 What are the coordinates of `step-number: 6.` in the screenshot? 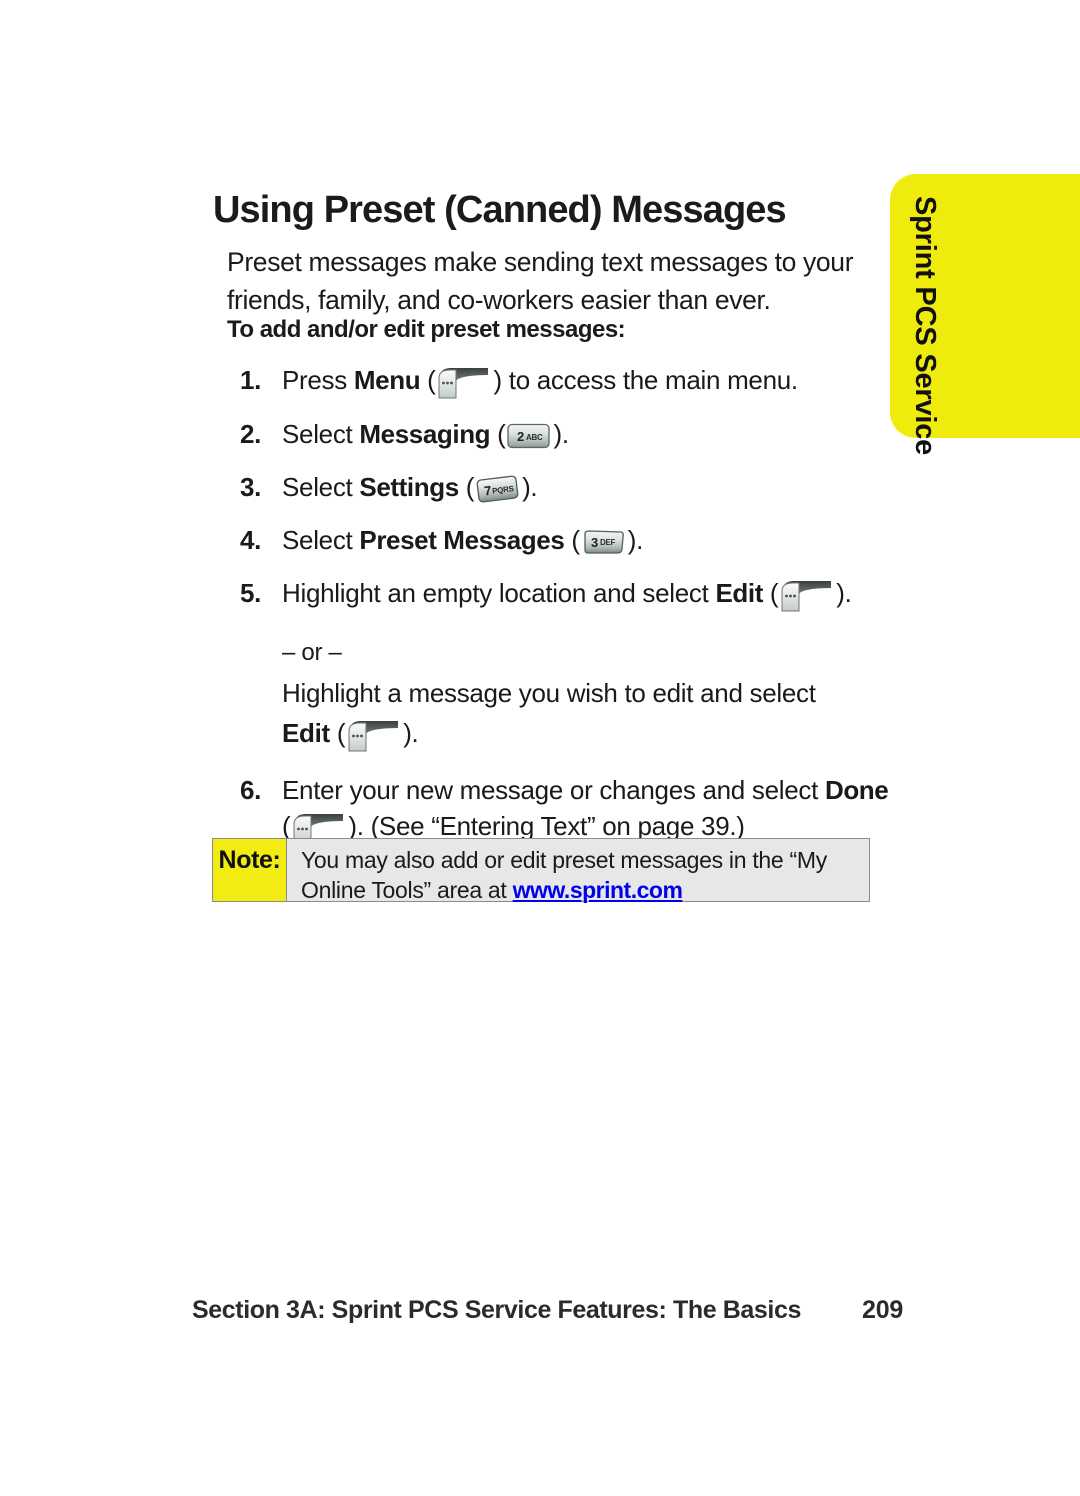 It's located at (251, 790).